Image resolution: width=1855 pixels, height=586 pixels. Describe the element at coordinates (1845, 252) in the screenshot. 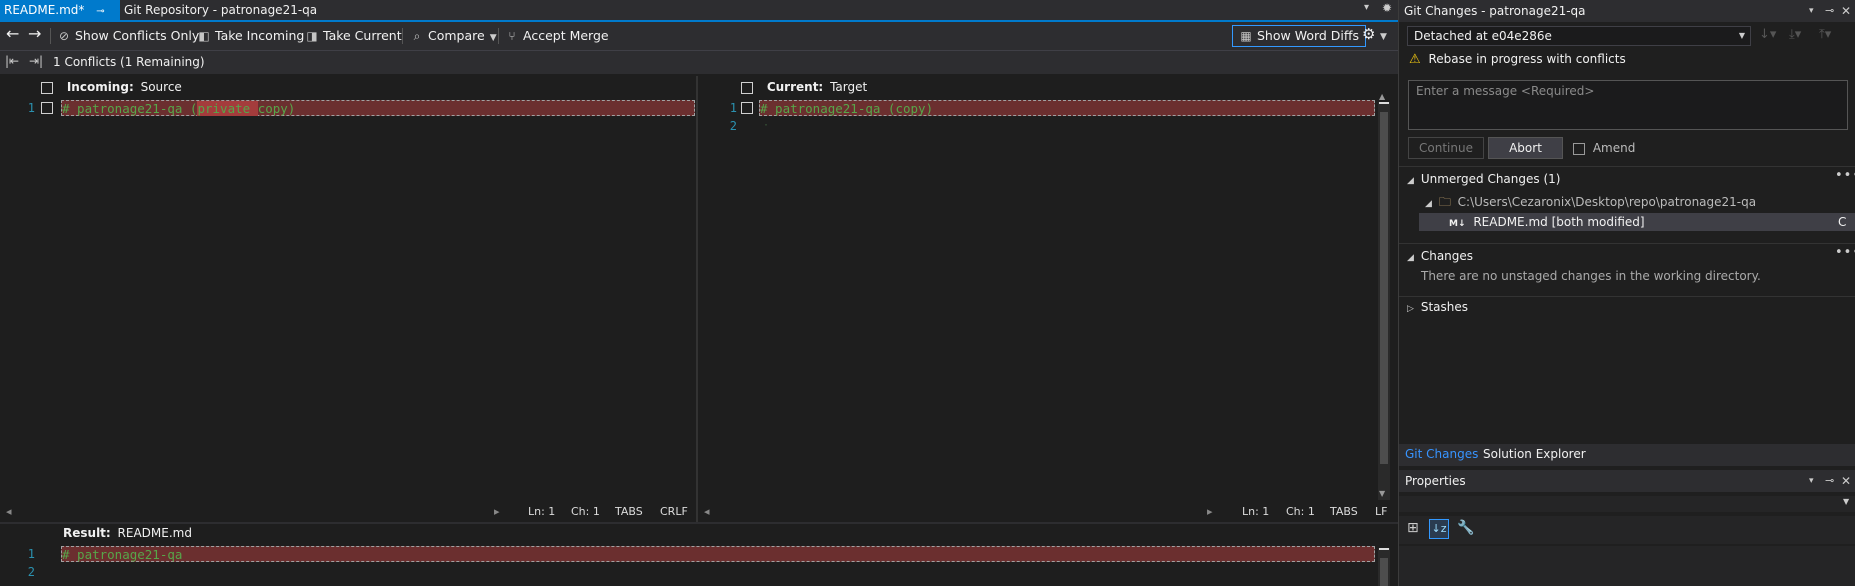

I see `more-options-icon-2: •••` at that location.